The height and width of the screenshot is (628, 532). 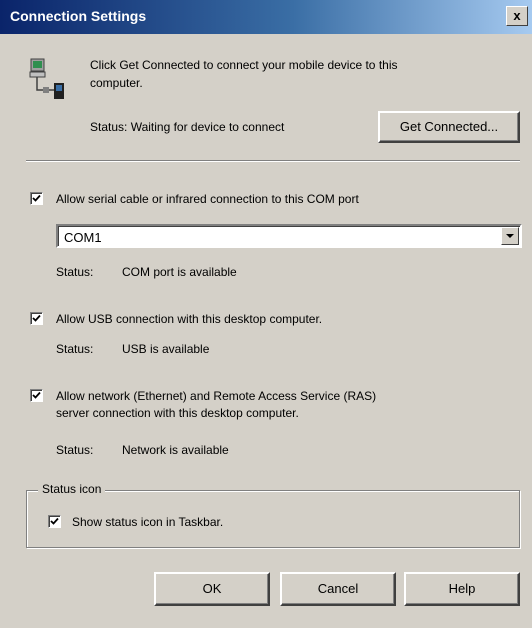 What do you see at coordinates (75, 450) in the screenshot?
I see `network-status-label: Status:` at bounding box center [75, 450].